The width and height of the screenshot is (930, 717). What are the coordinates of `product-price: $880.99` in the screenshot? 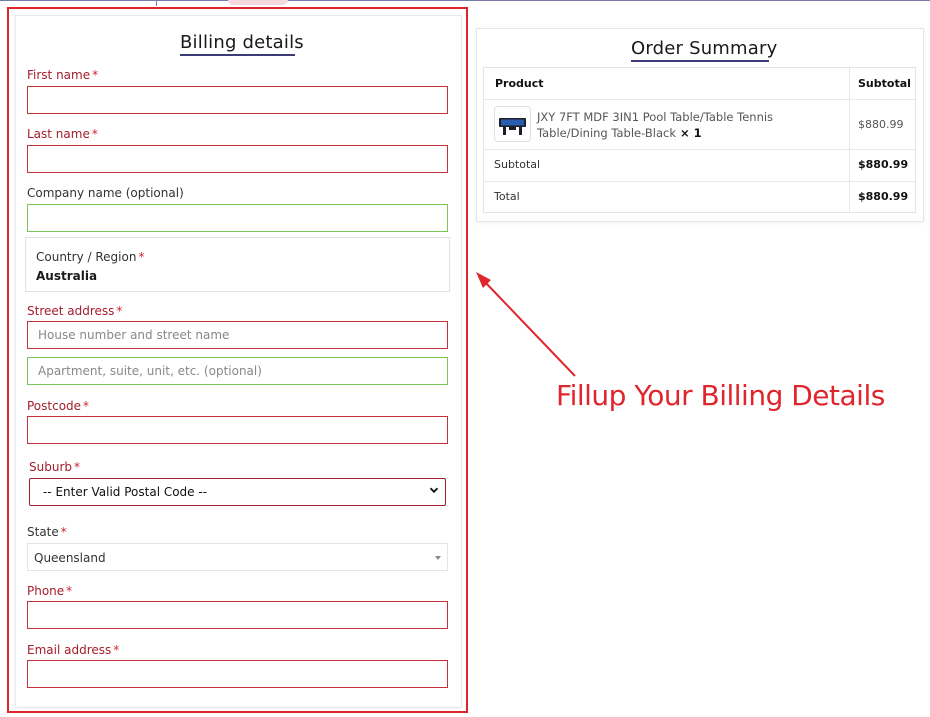 It's located at (881, 124).